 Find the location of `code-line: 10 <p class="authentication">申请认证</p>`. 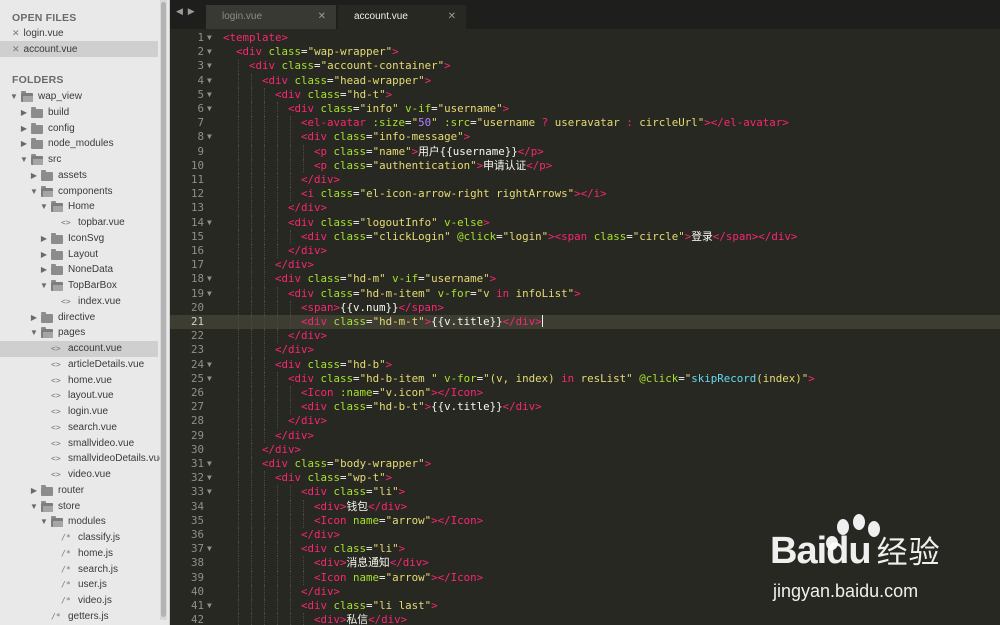

code-line: 10 <p class="authentication">申请认证</p> is located at coordinates (585, 165).